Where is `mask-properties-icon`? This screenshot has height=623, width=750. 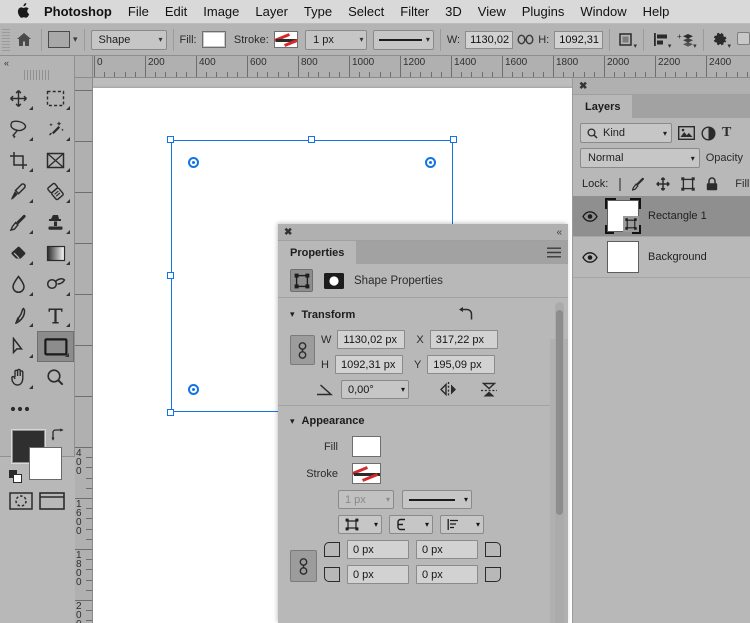
mask-properties-icon is located at coordinates (333, 280).